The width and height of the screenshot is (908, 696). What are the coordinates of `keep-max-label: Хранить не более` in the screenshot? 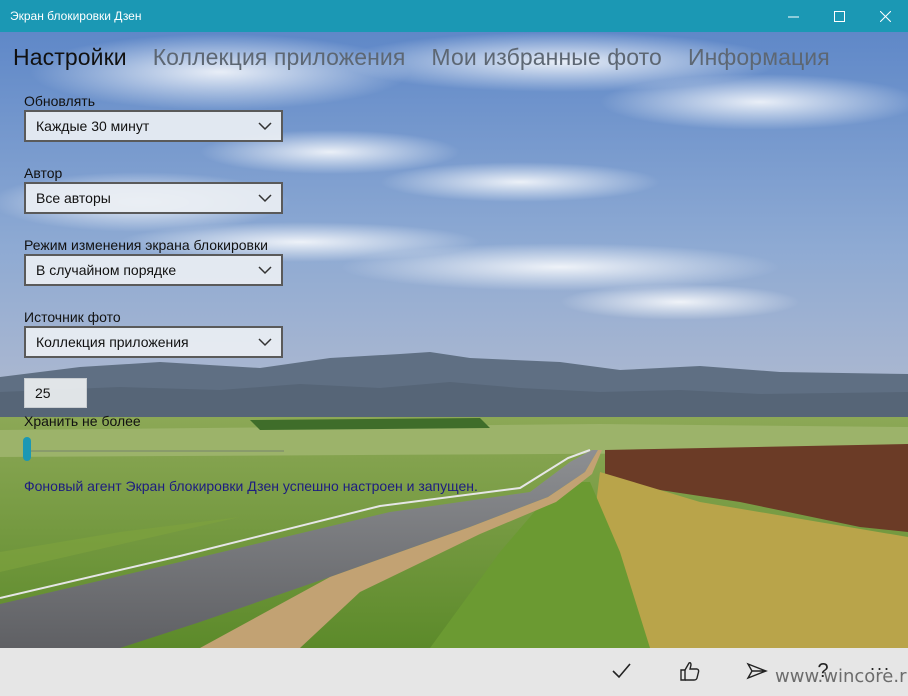 It's located at (82, 421).